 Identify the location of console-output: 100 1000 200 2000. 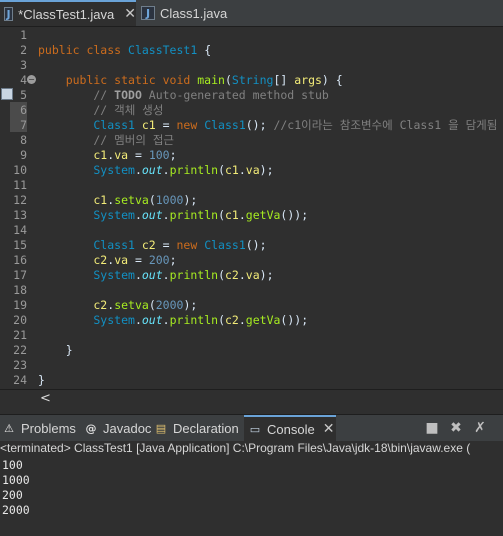
(251, 496).